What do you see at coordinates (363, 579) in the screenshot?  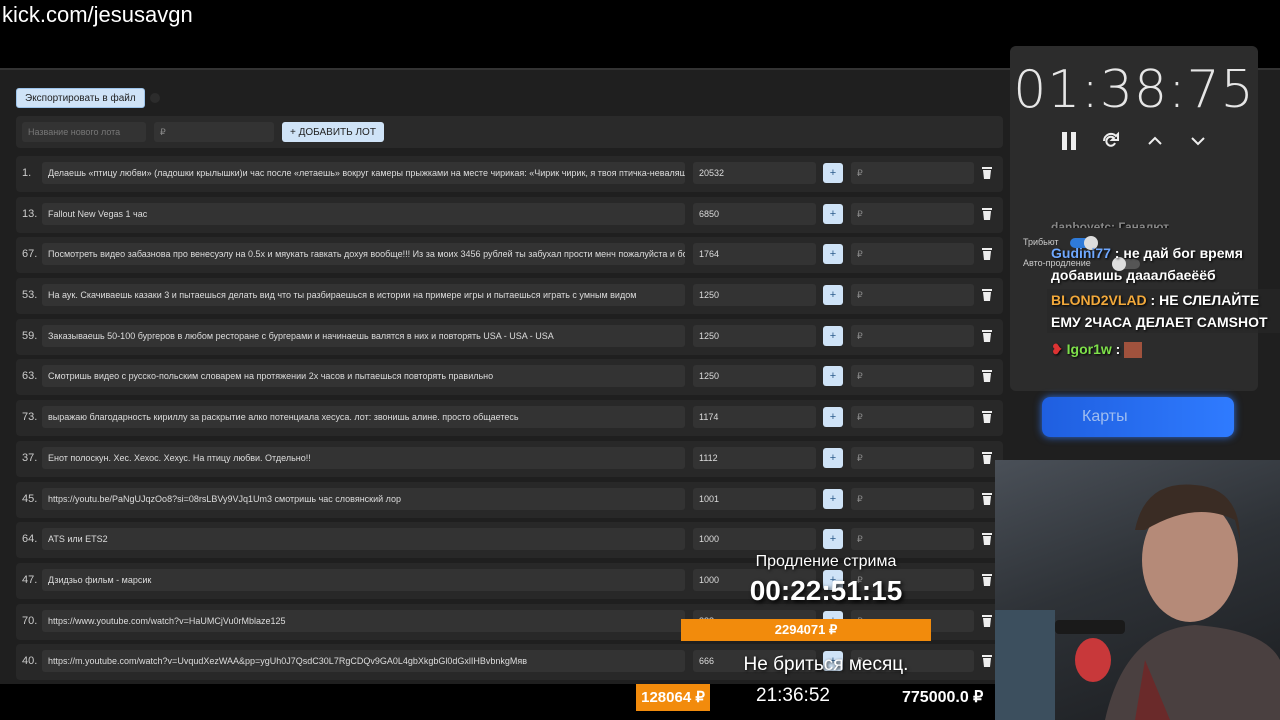 I see `lot-name-input: Дзидзьо фильм - марсик` at bounding box center [363, 579].